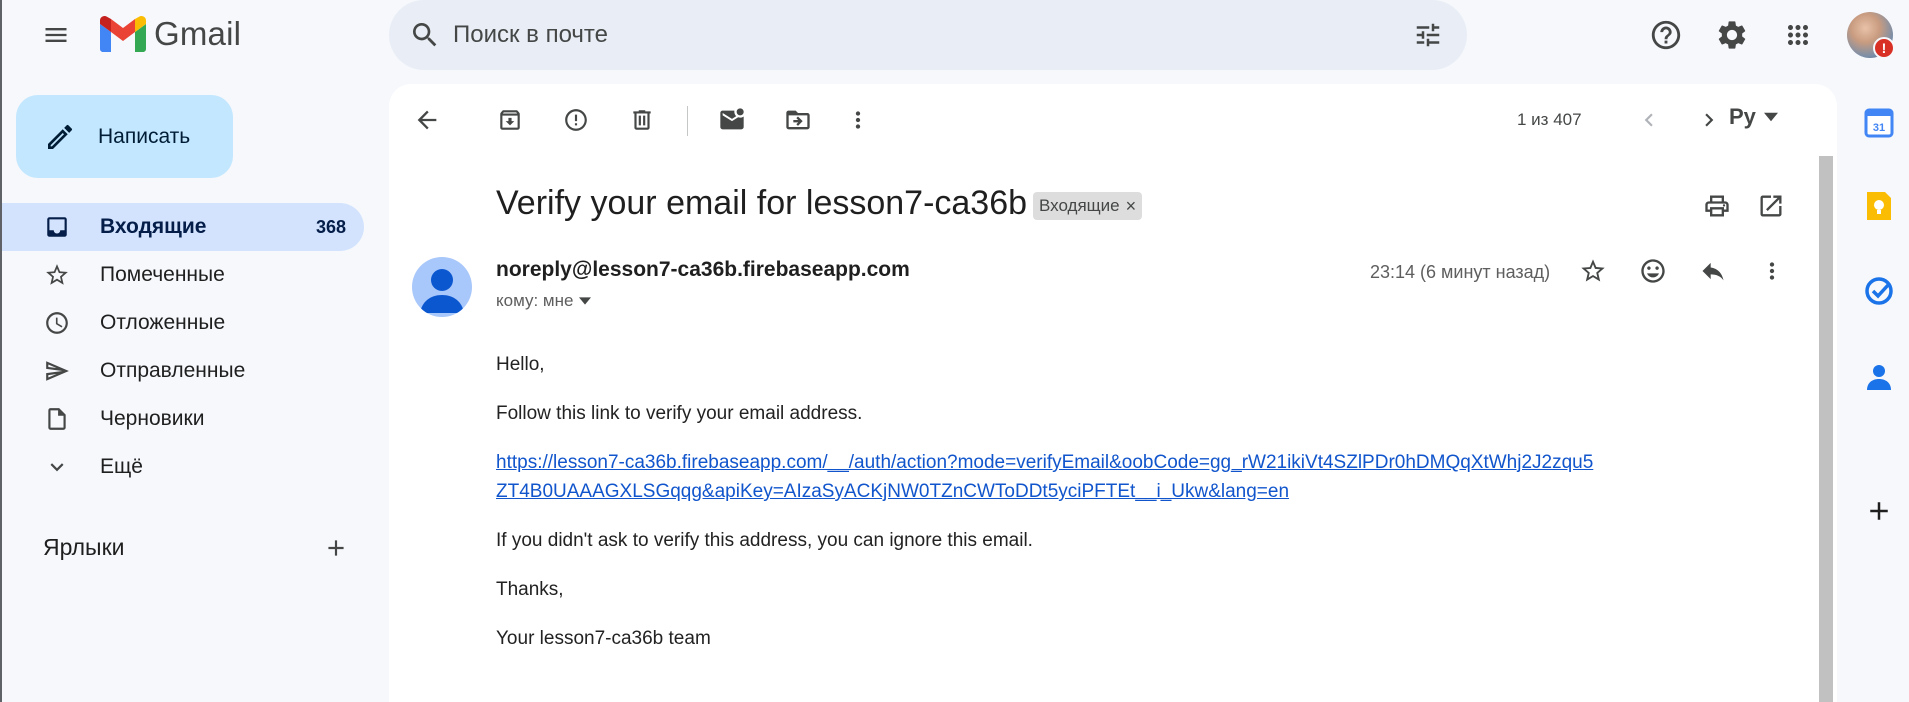 The height and width of the screenshot is (702, 1909). I want to click on open-new-window-button, so click(1771, 206).